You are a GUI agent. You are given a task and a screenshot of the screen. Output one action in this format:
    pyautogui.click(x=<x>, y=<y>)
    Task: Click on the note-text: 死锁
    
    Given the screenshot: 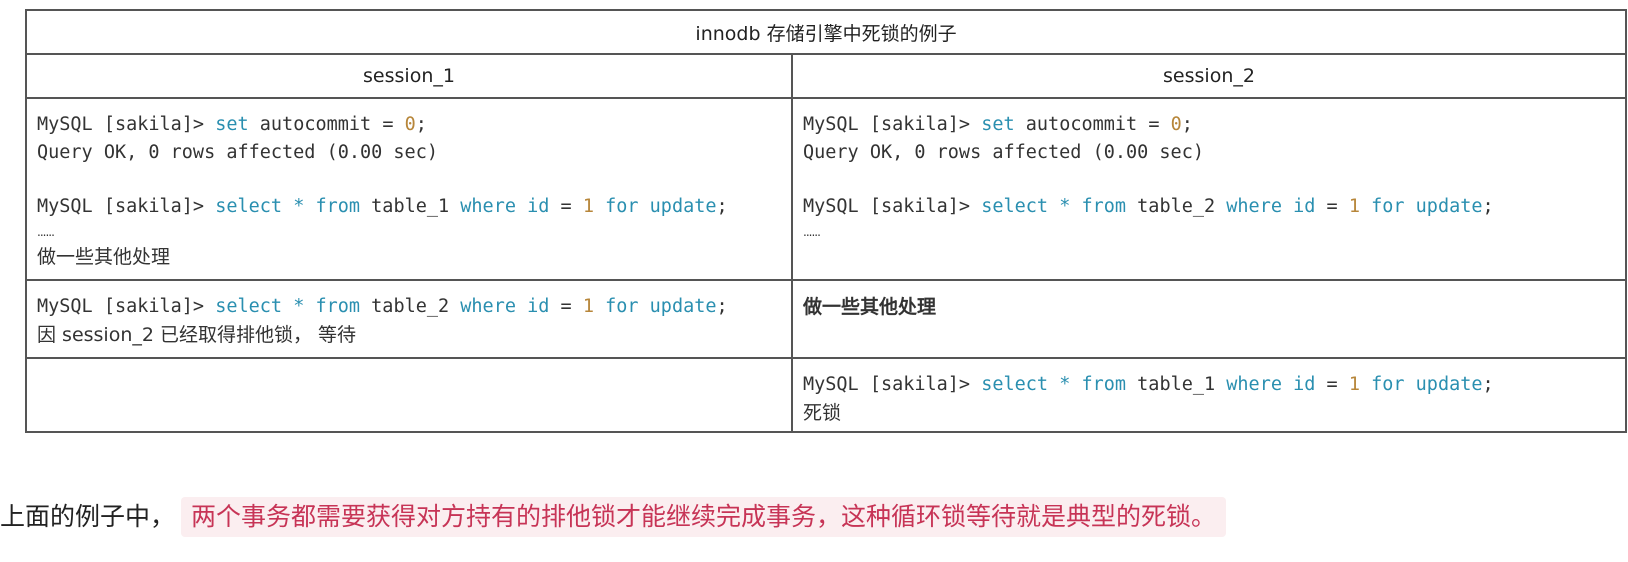 What is the action you would take?
    pyautogui.click(x=822, y=413)
    